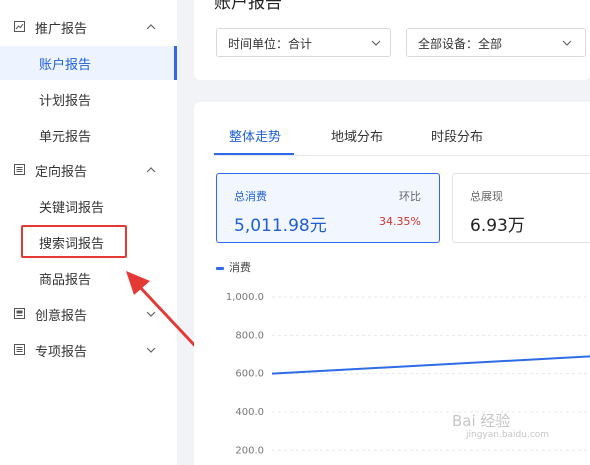 The image size is (590, 465). I want to click on time-unit-select: 时间单位：合计, so click(303, 42).